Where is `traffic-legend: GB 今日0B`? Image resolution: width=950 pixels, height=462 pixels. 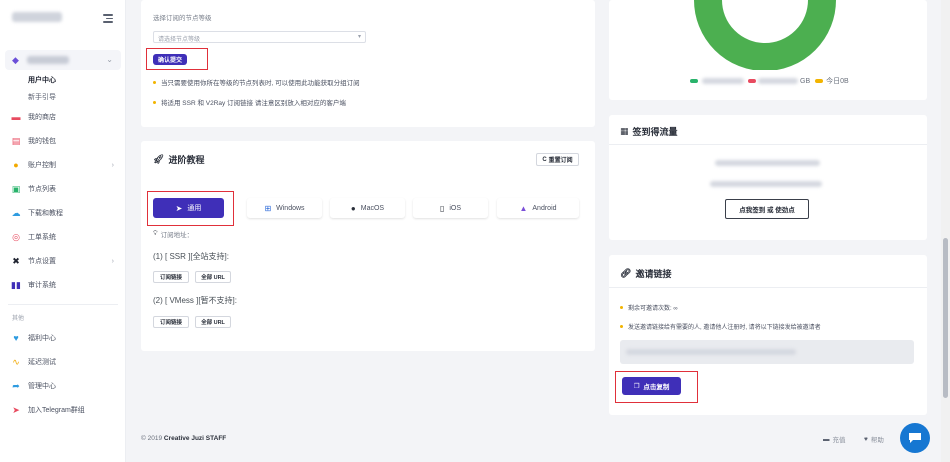 traffic-legend: GB 今日0B is located at coordinates (769, 81).